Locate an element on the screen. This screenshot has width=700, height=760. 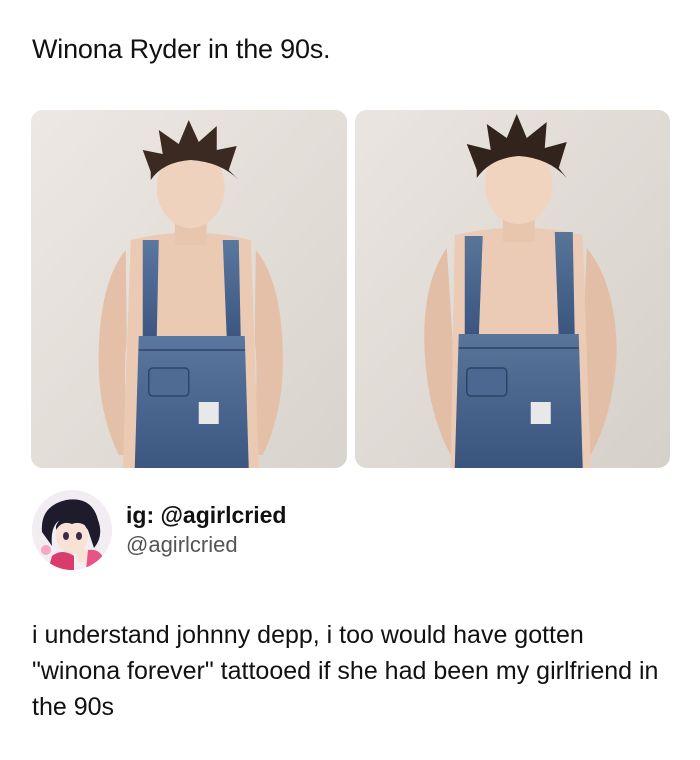
avatar is located at coordinates (72, 530).